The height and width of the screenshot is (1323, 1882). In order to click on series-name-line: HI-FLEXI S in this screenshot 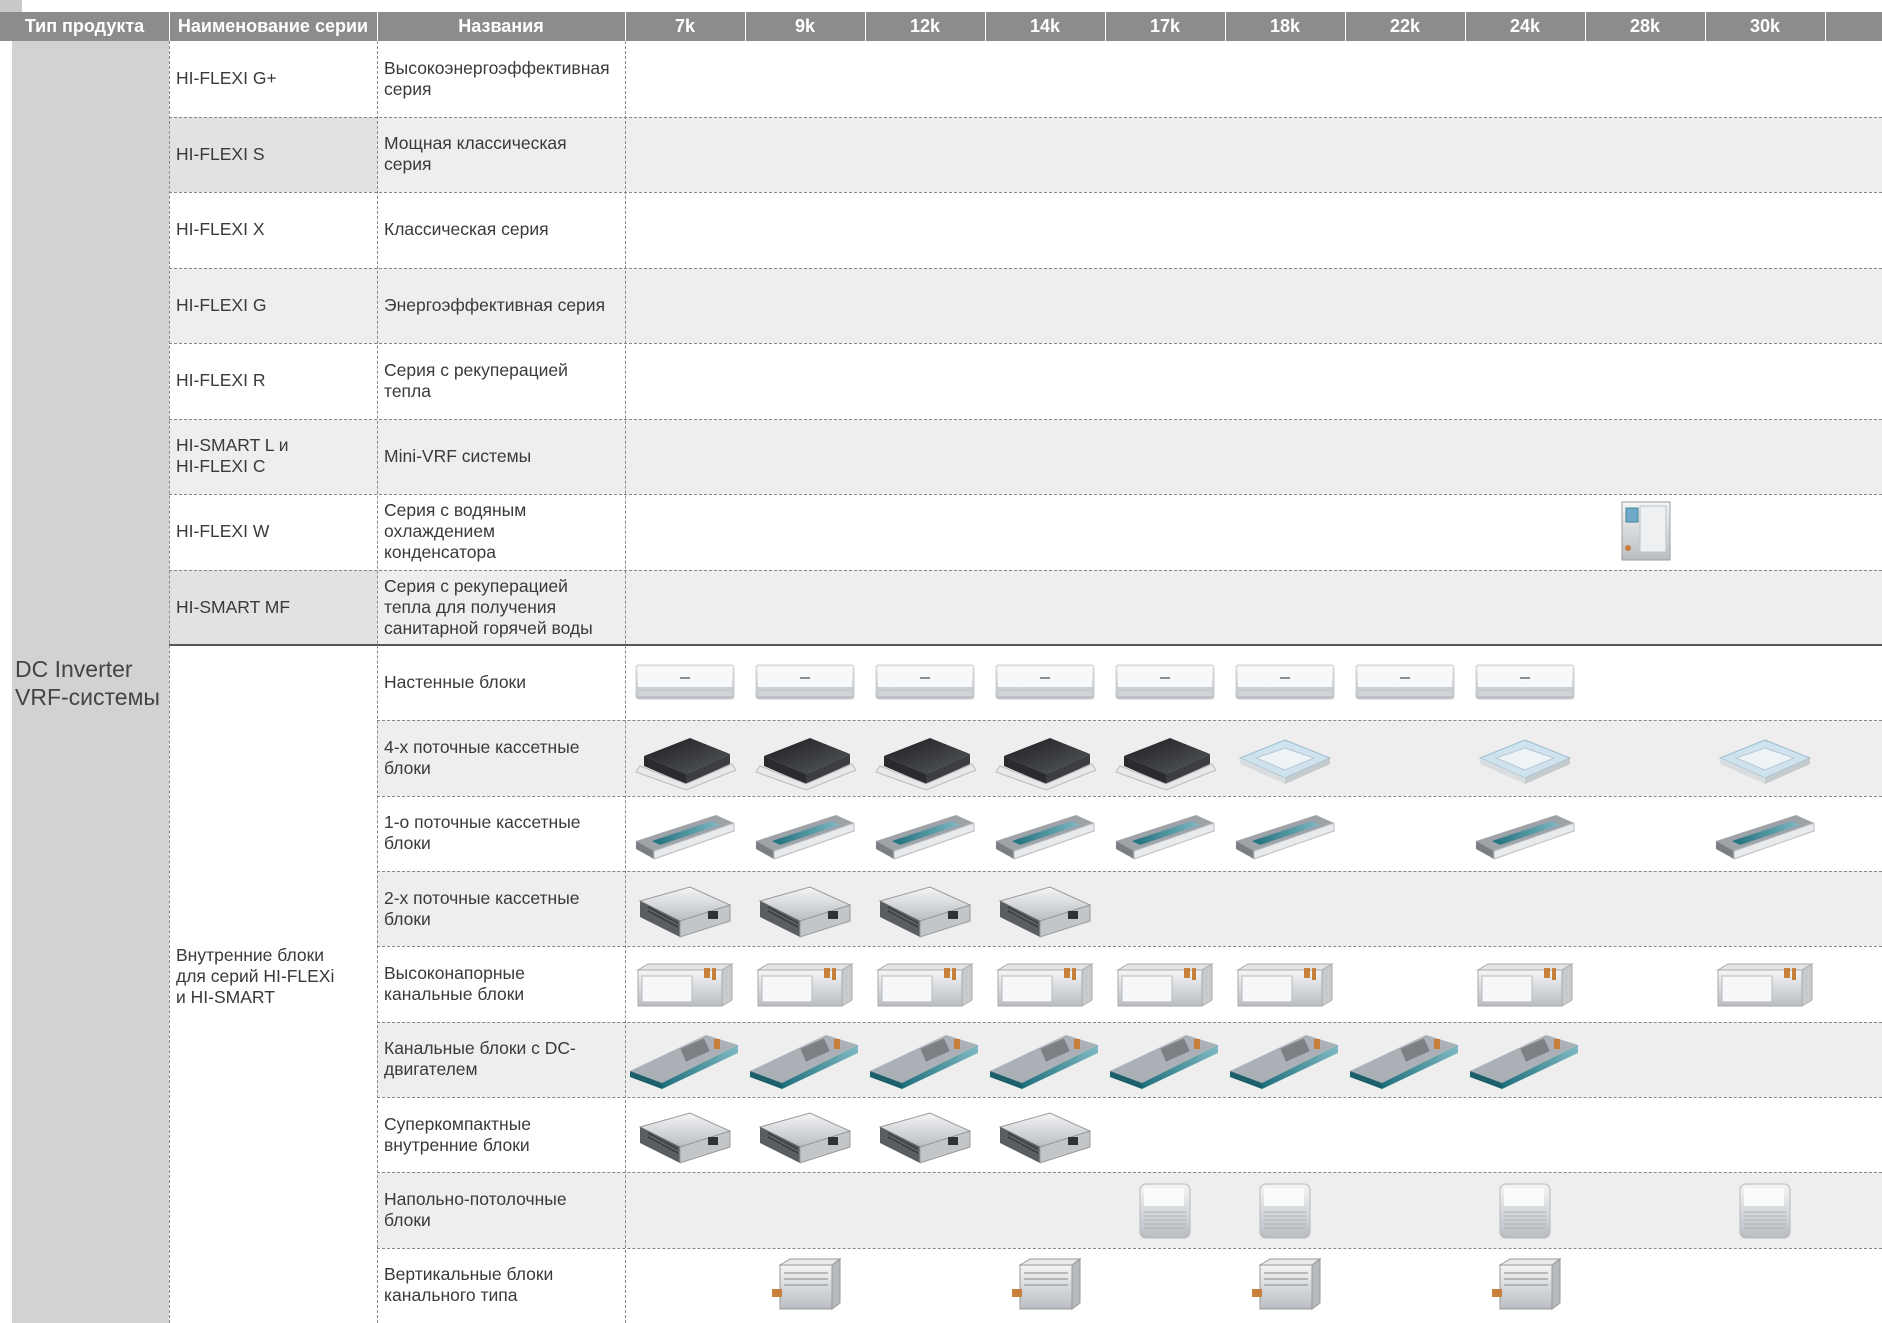, I will do `click(220, 153)`.